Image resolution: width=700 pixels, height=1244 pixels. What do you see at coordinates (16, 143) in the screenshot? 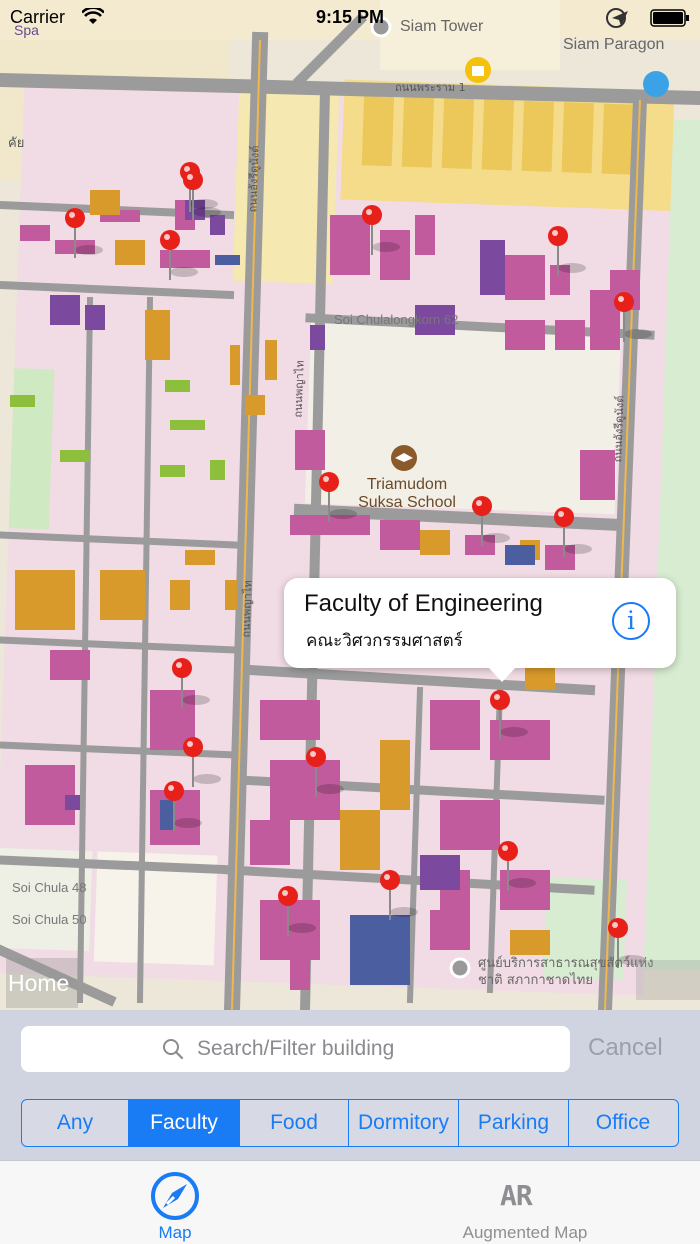
I see `map-label-left-edge: คัย` at bounding box center [16, 143].